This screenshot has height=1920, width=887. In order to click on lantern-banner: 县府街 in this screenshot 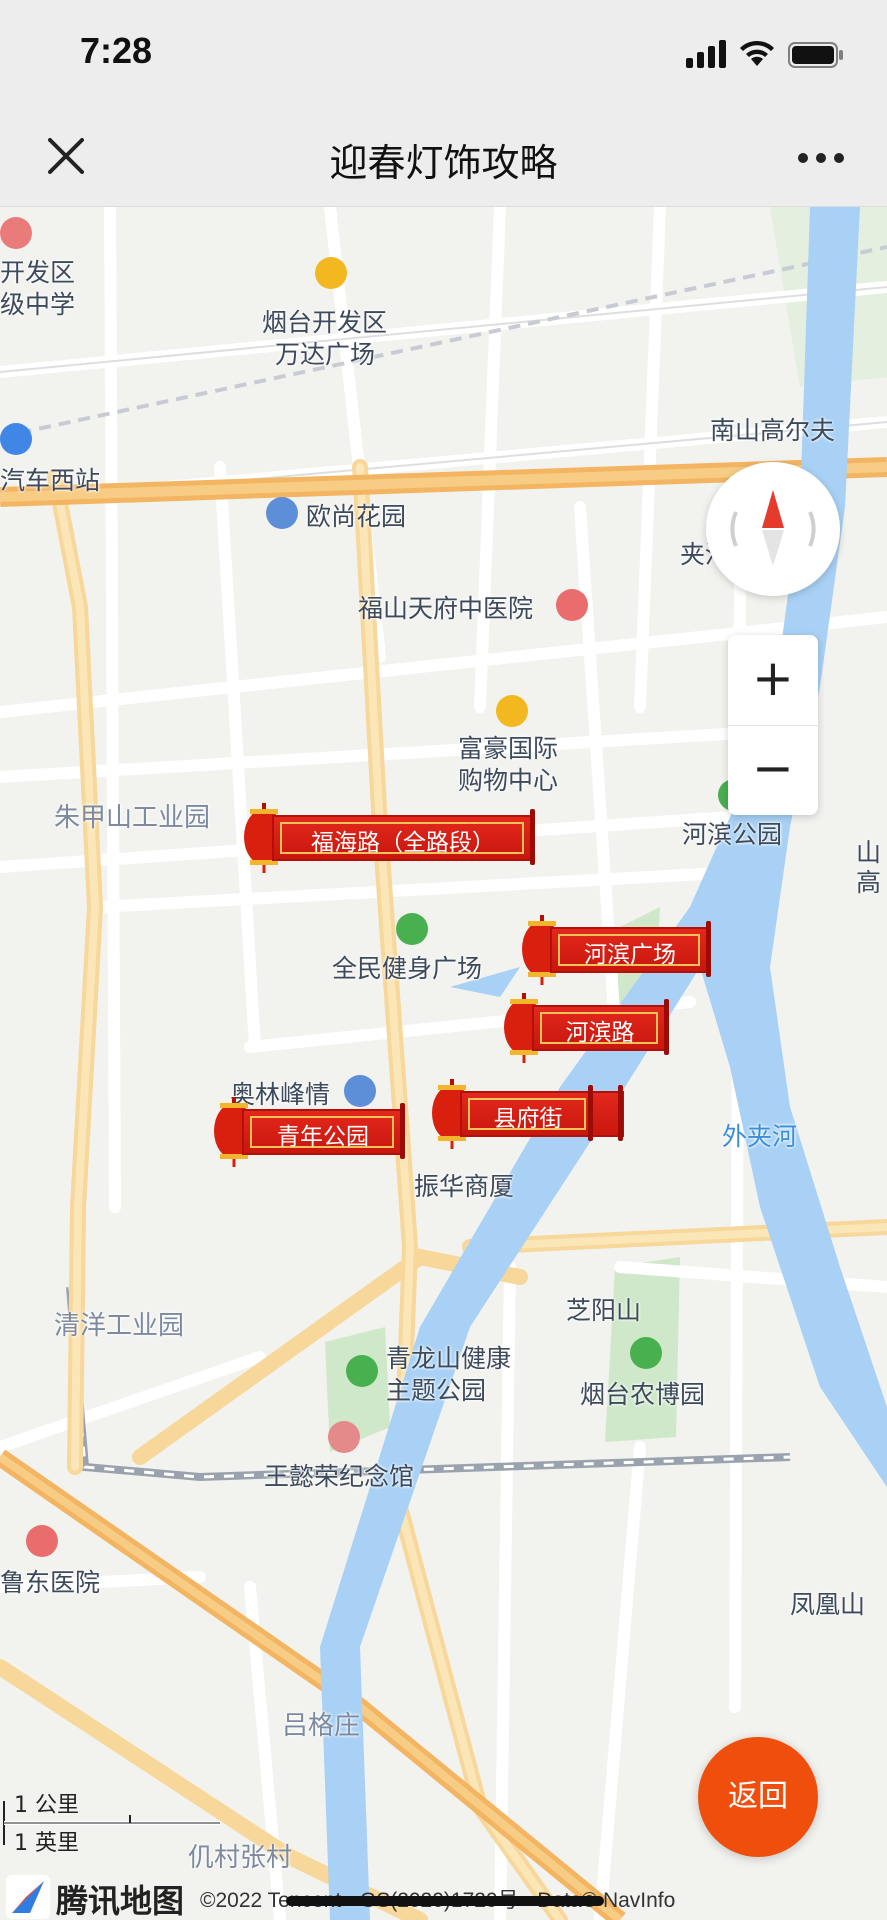, I will do `click(542, 1114)`.